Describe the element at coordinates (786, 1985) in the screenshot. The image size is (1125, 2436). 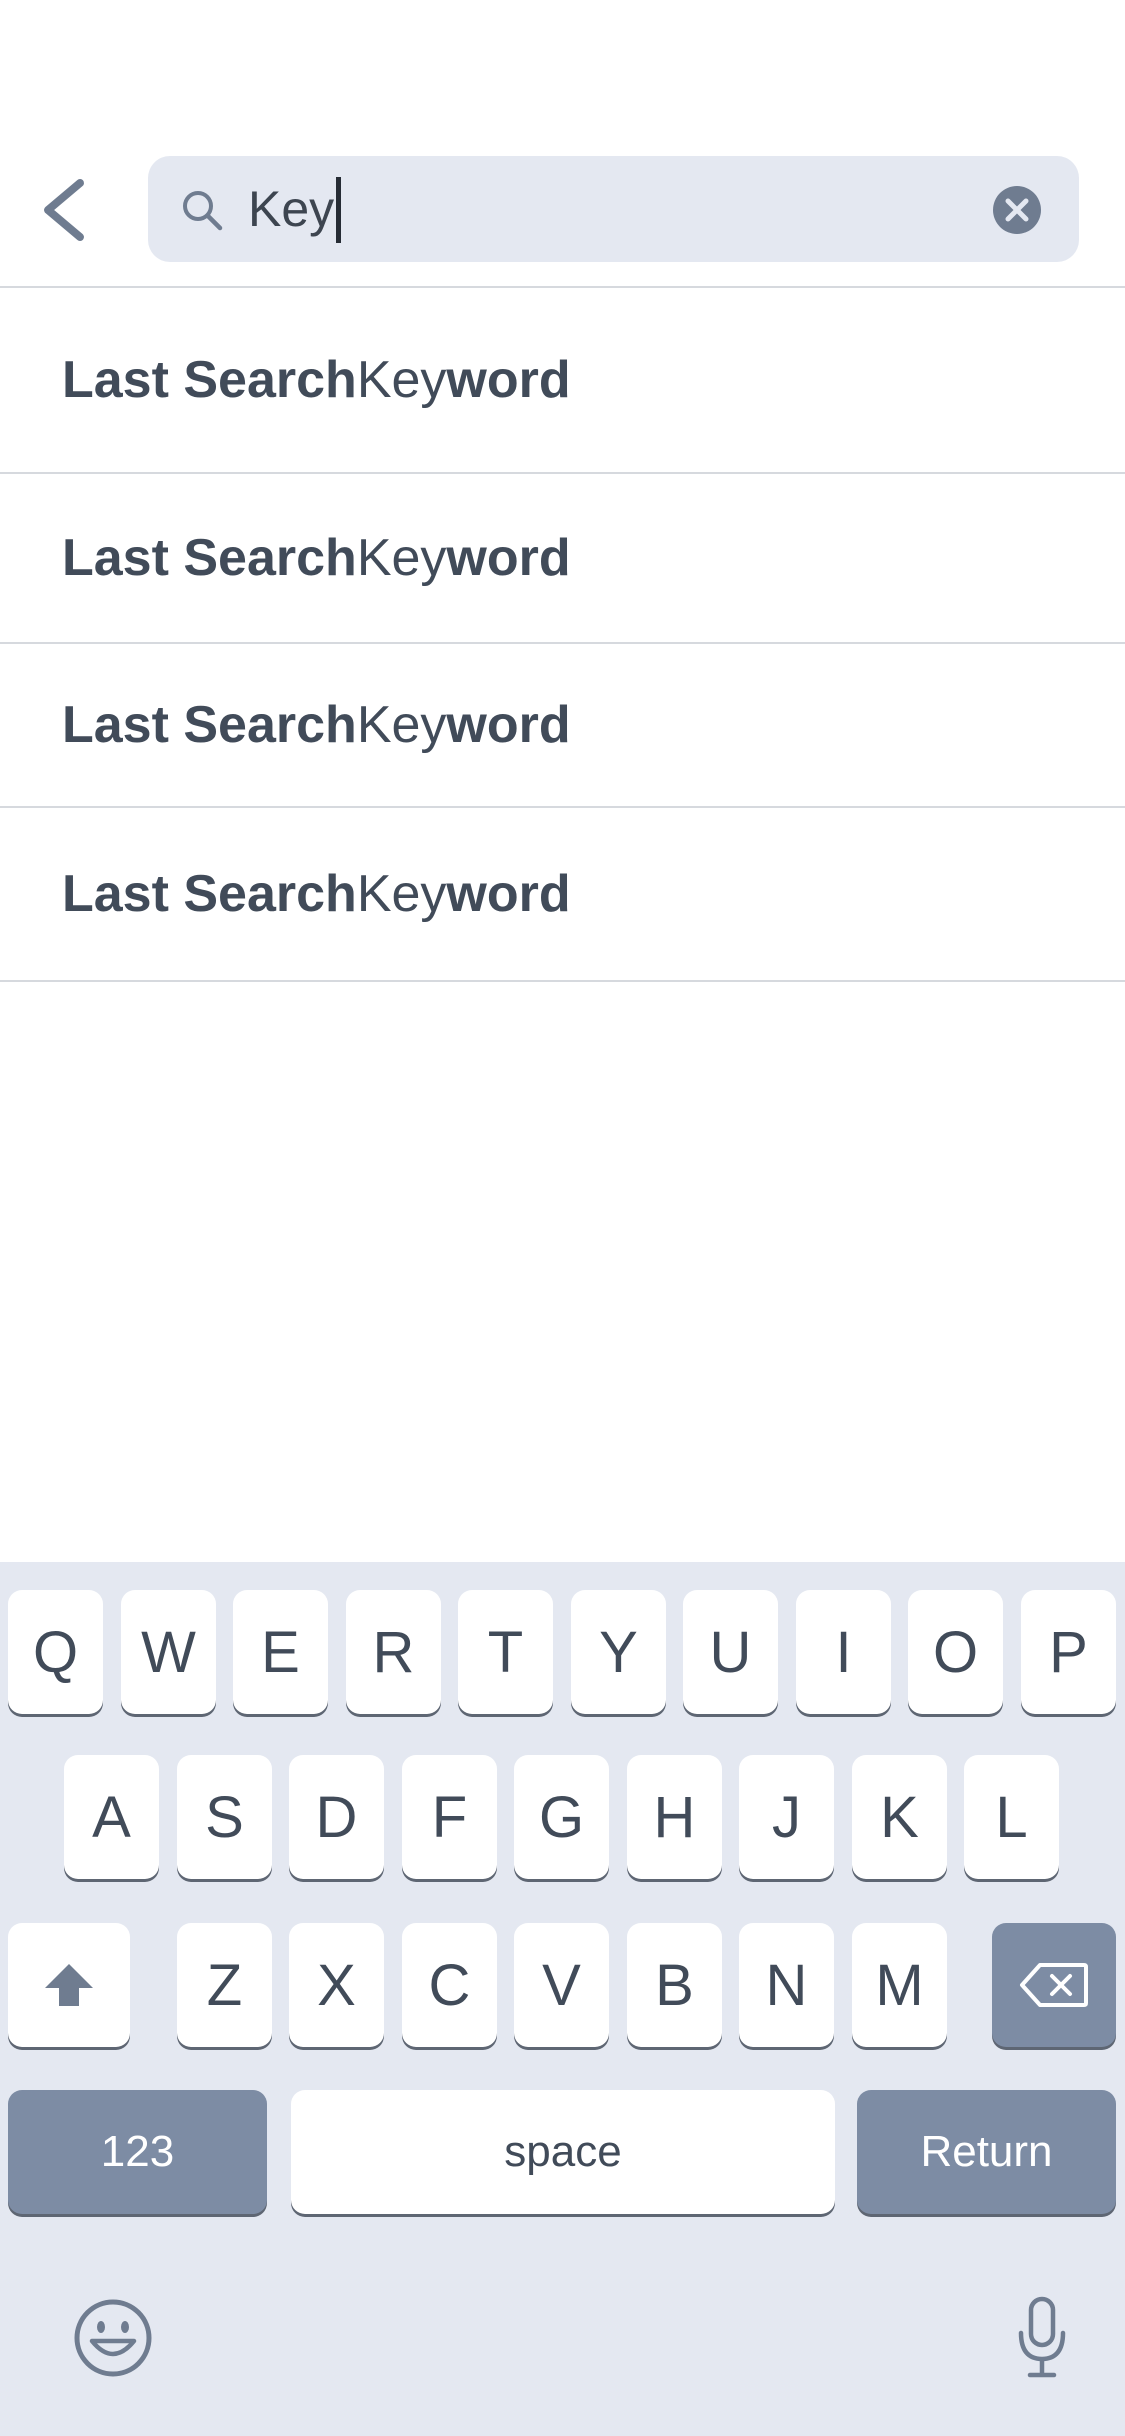
I see `key-n: N` at that location.